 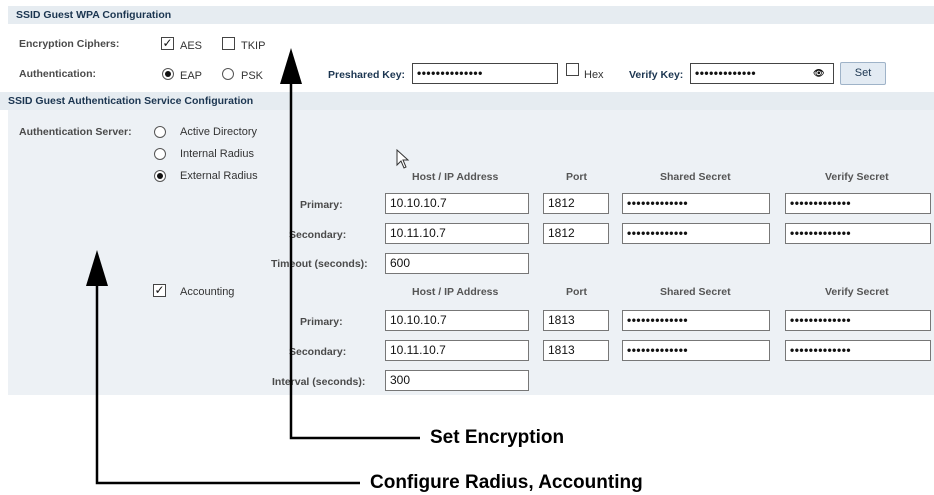 What do you see at coordinates (506, 482) in the screenshot?
I see `configure-radius-callout: Configure Radius, Accounting` at bounding box center [506, 482].